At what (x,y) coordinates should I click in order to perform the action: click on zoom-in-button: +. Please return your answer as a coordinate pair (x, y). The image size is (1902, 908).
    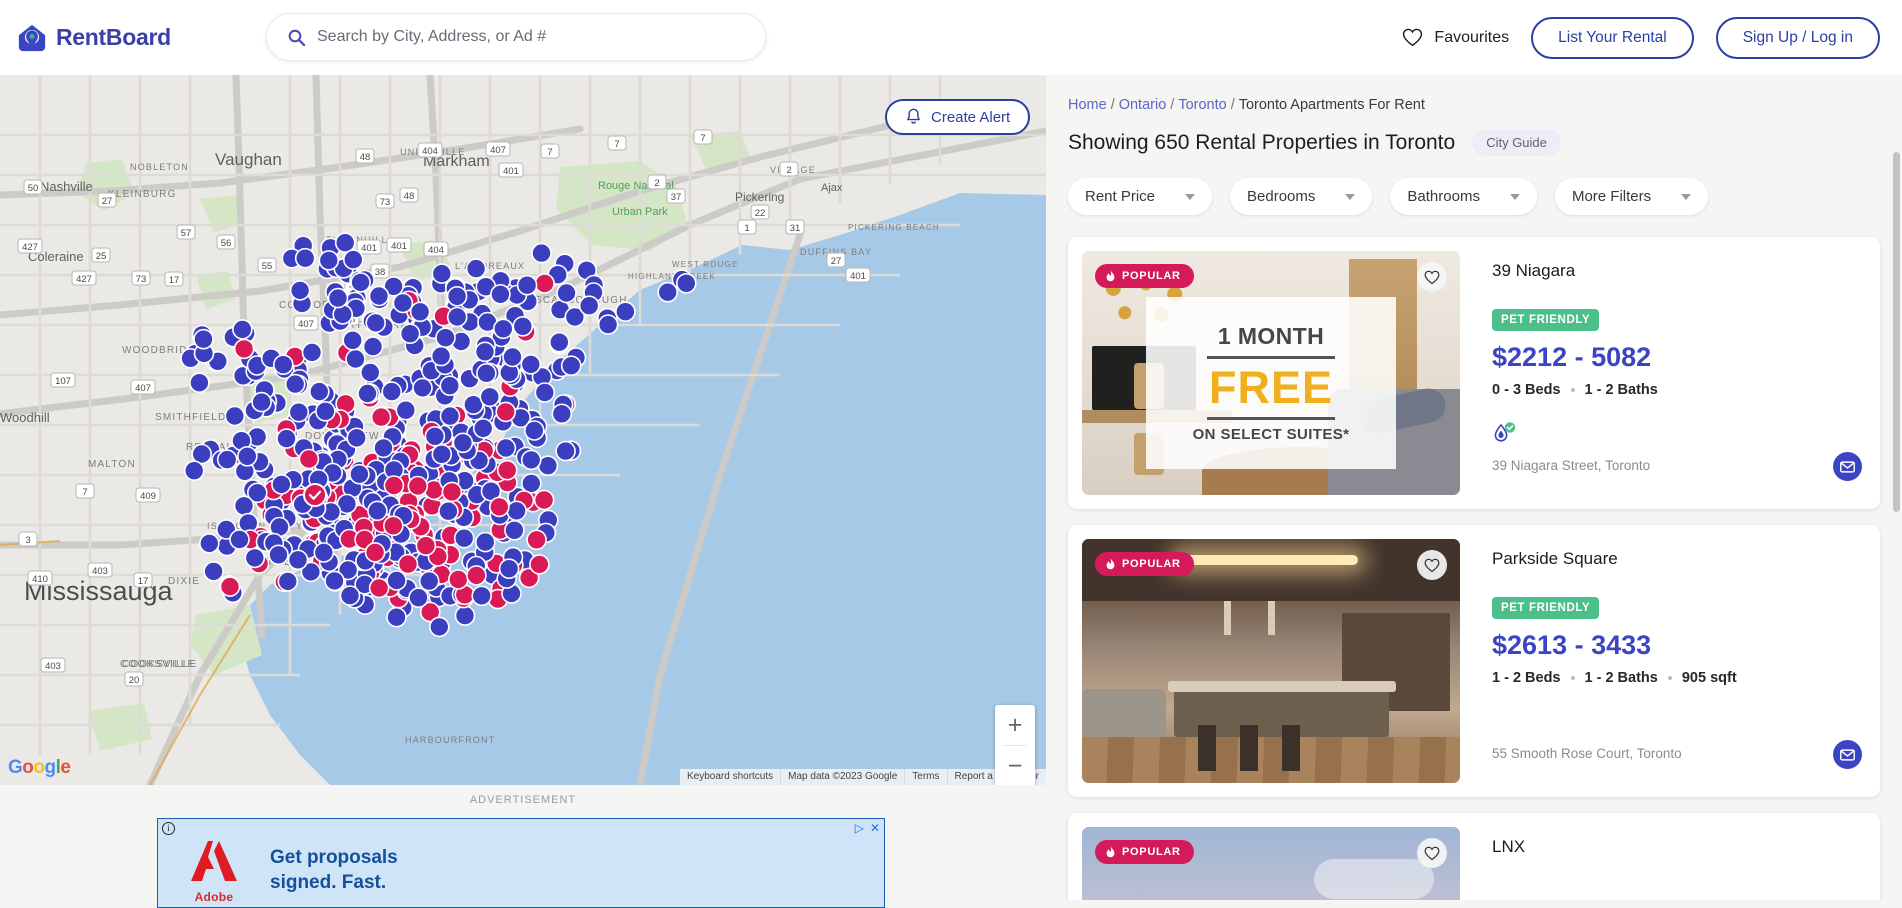
    Looking at the image, I should click on (1015, 725).